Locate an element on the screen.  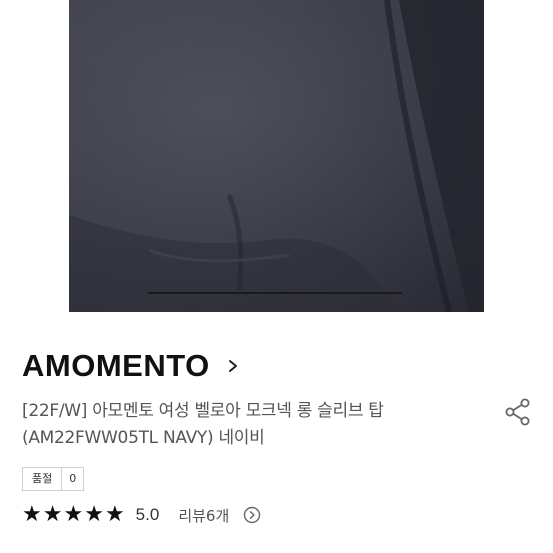
quality-value: 0 is located at coordinates (73, 478).